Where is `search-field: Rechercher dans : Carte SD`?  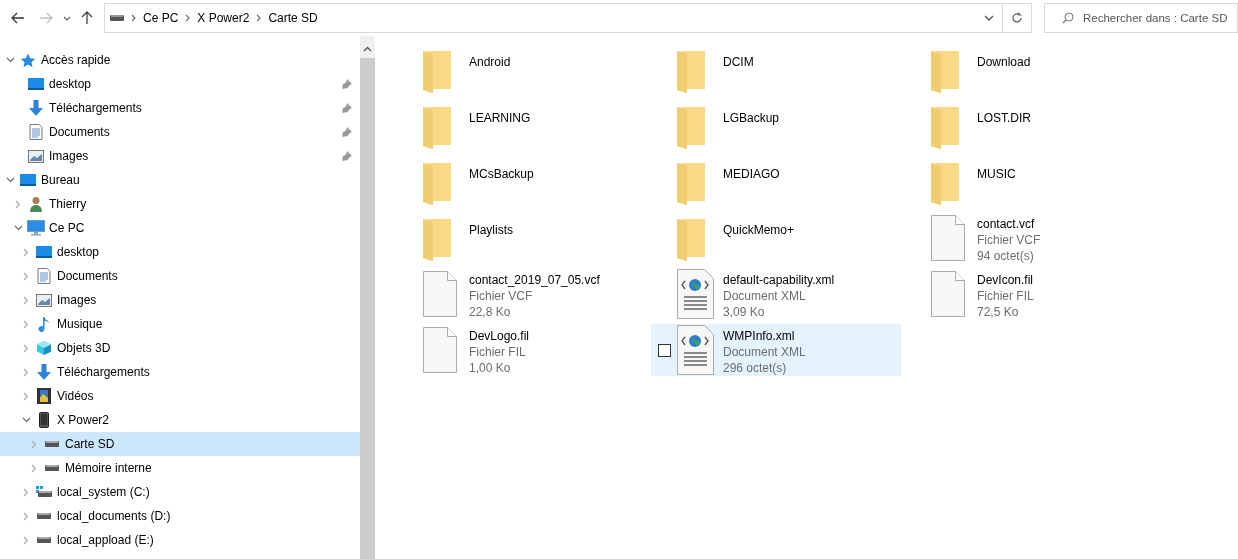
search-field: Rechercher dans : Carte SD is located at coordinates (1141, 18).